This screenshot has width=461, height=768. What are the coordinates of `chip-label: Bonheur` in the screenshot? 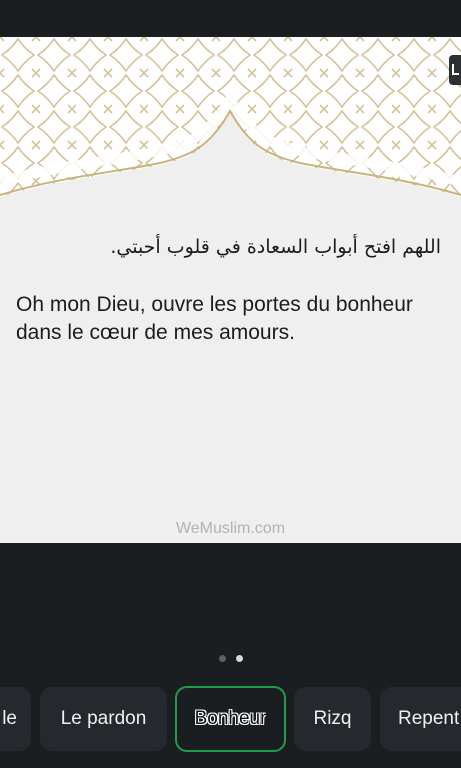 It's located at (230, 718).